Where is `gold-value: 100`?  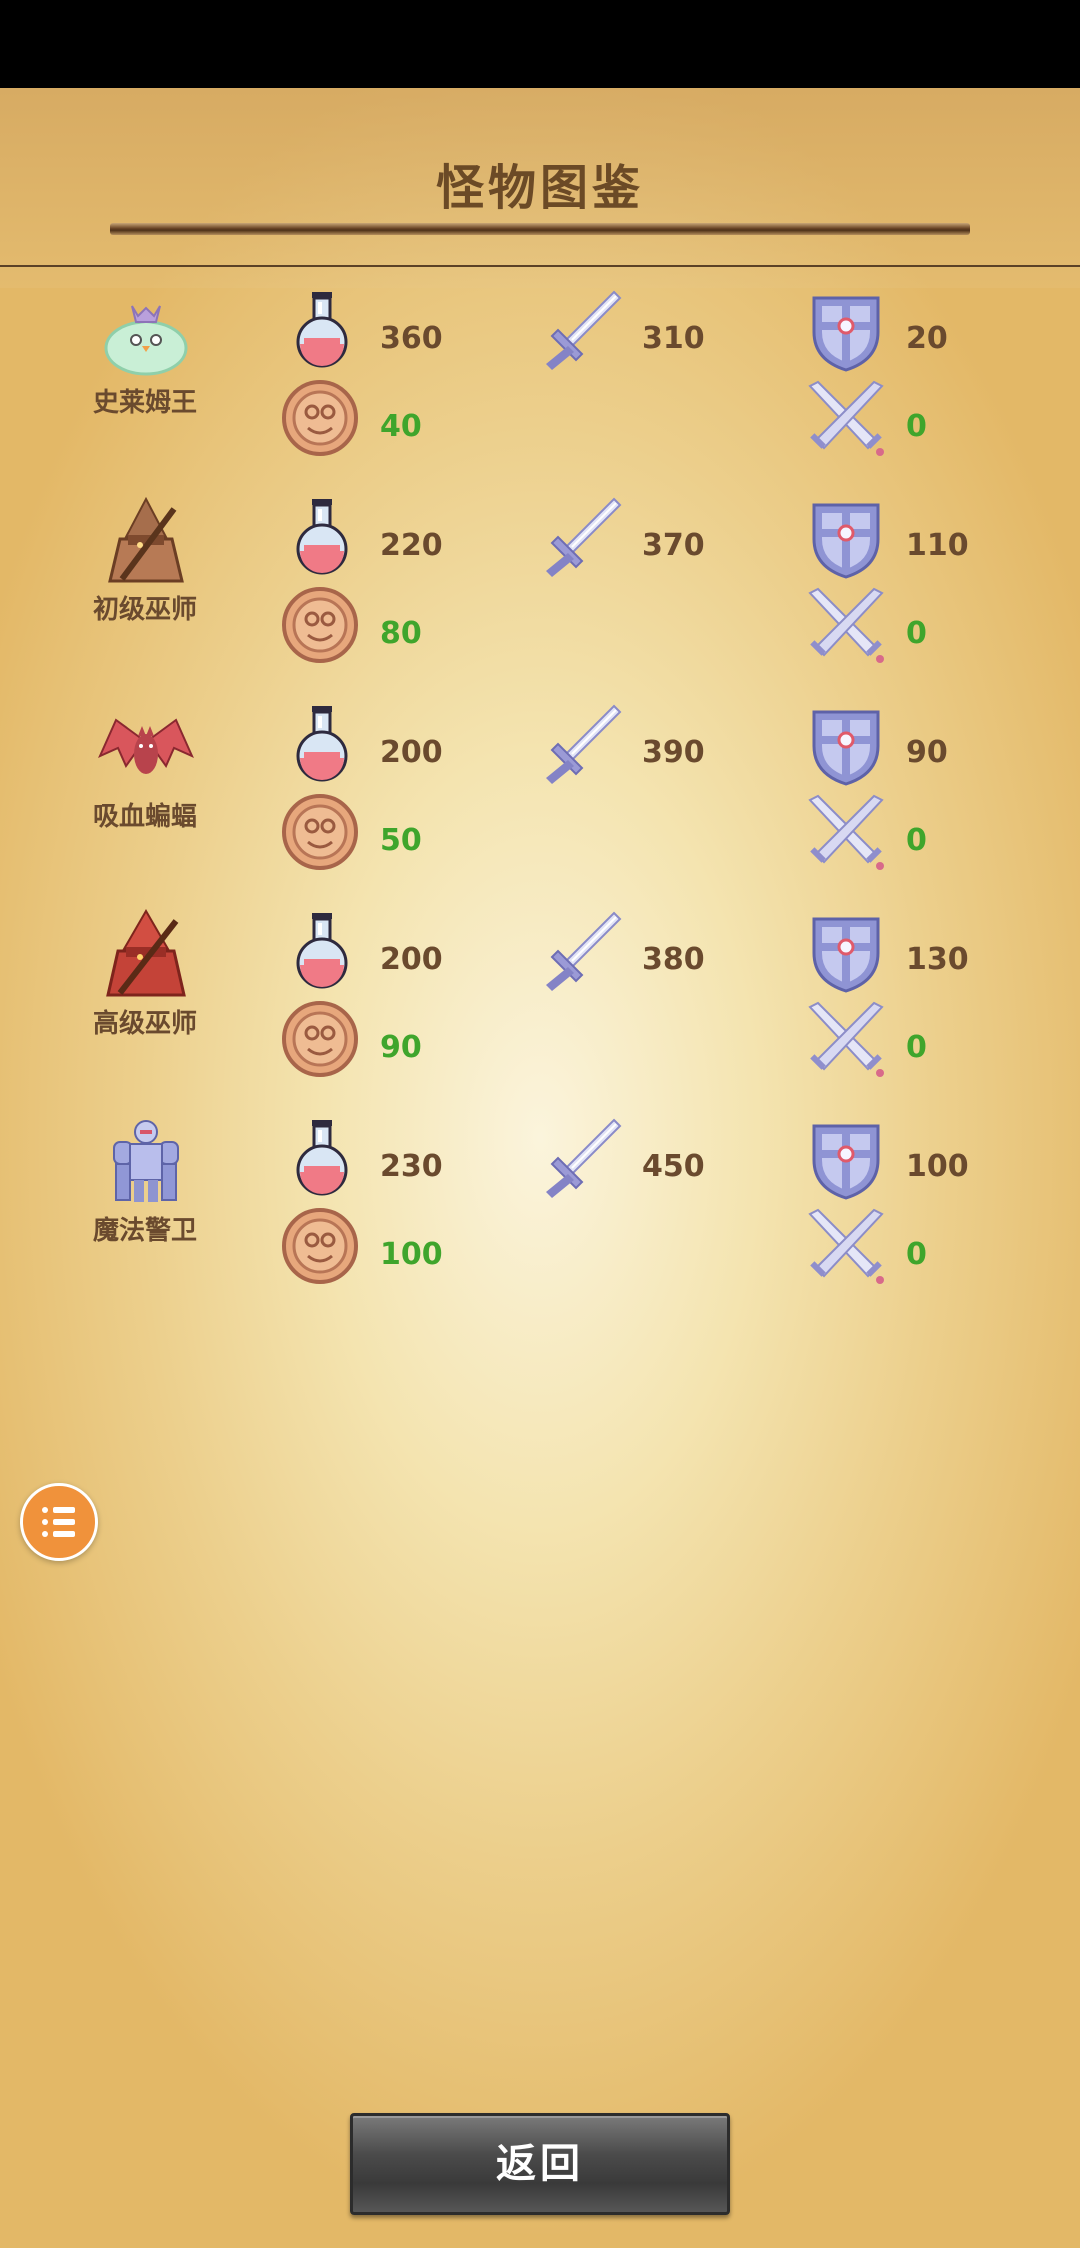 gold-value: 100 is located at coordinates (411, 1254).